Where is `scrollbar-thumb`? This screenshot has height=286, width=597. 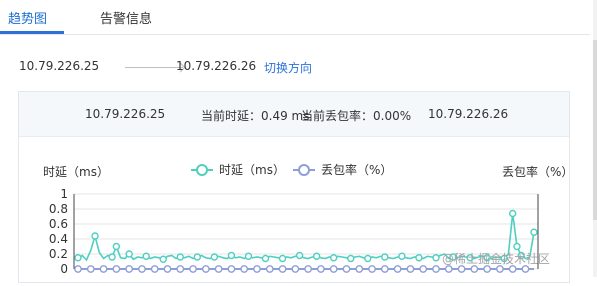 scrollbar-thumb is located at coordinates (595, 130).